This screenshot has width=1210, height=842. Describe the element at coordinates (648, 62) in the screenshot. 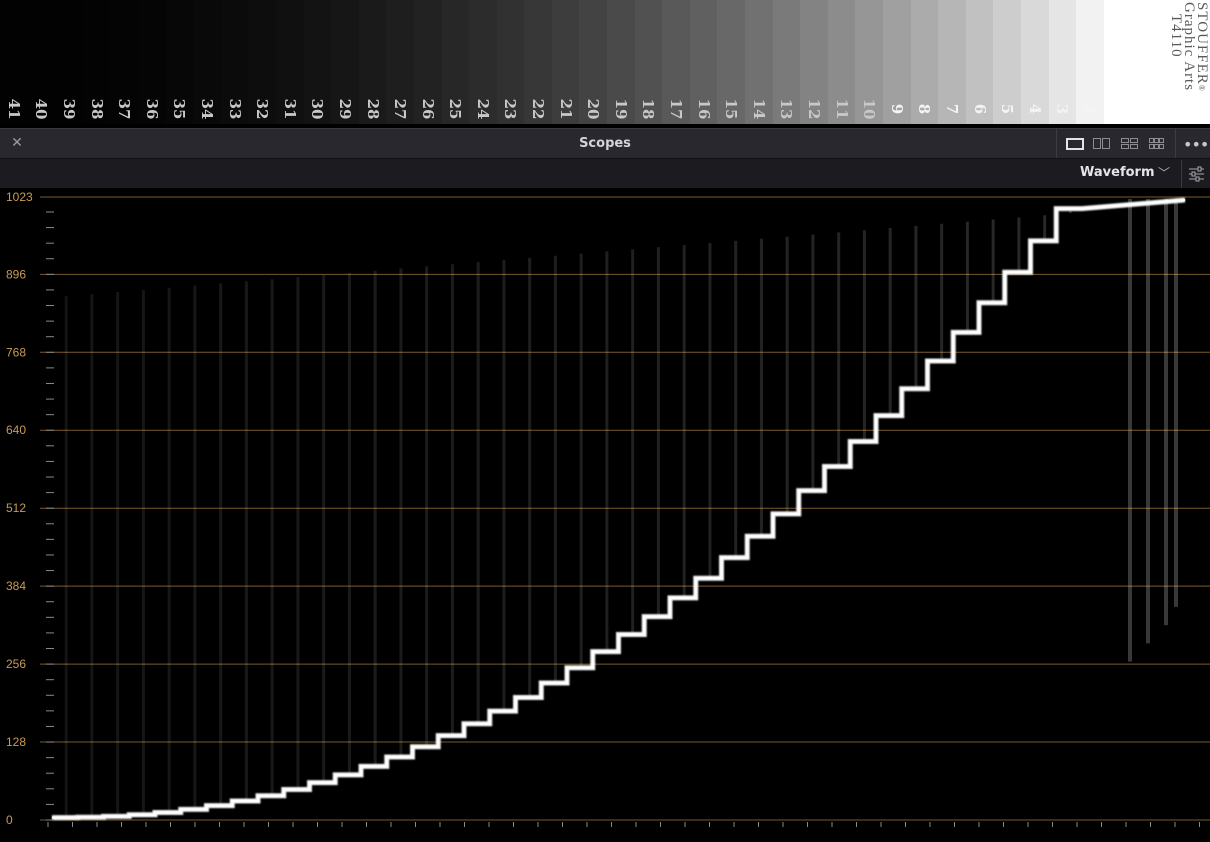

I see `wedge-step: 18` at that location.